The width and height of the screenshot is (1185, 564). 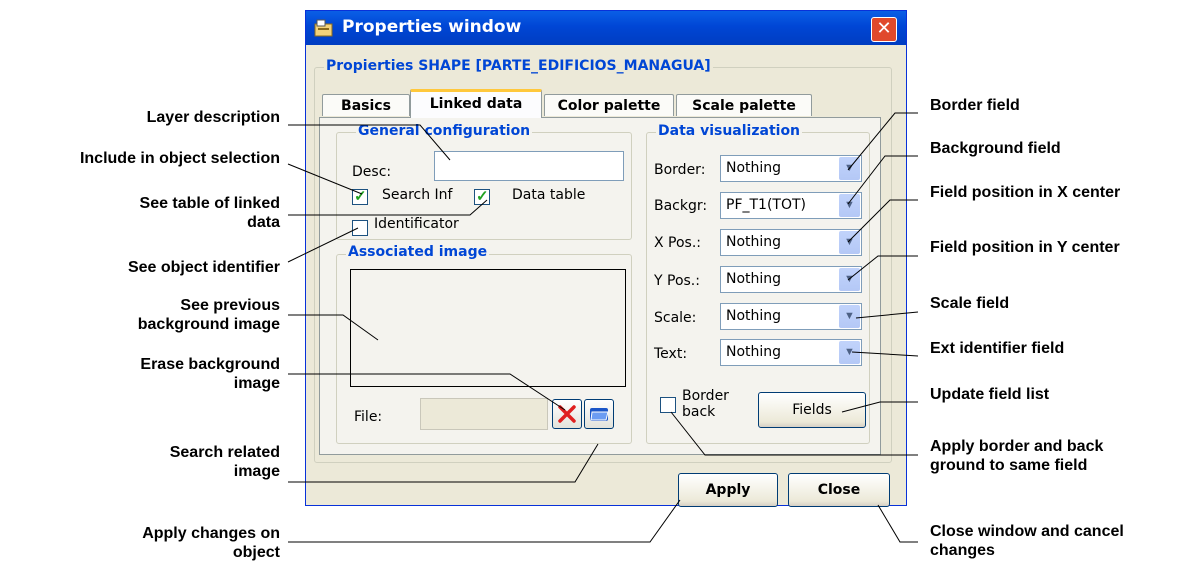 What do you see at coordinates (791, 316) in the screenshot?
I see `scale-field-select: Nothing ▼` at bounding box center [791, 316].